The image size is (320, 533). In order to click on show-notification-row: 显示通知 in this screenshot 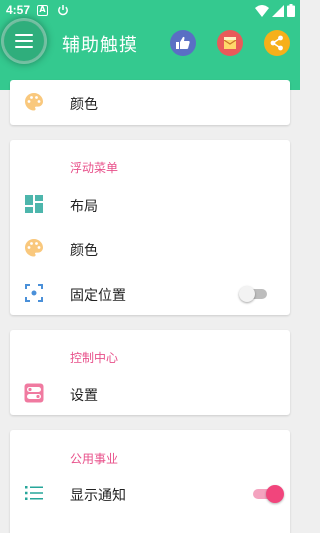, I will do `click(150, 493)`.